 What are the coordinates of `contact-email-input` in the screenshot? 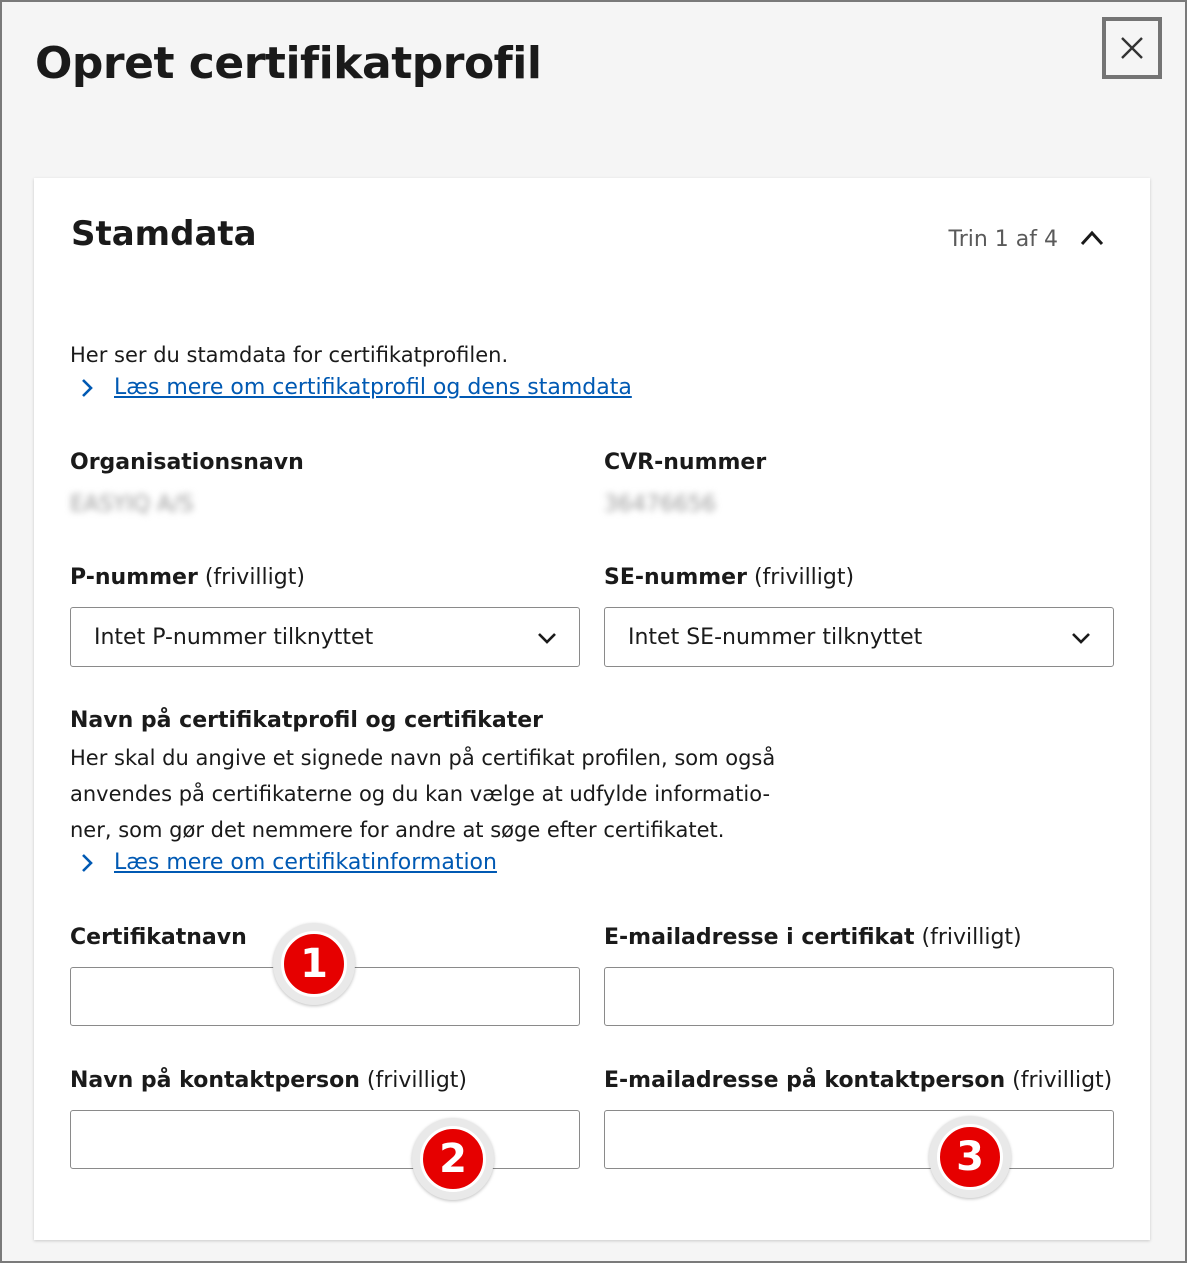 It's located at (859, 1139).